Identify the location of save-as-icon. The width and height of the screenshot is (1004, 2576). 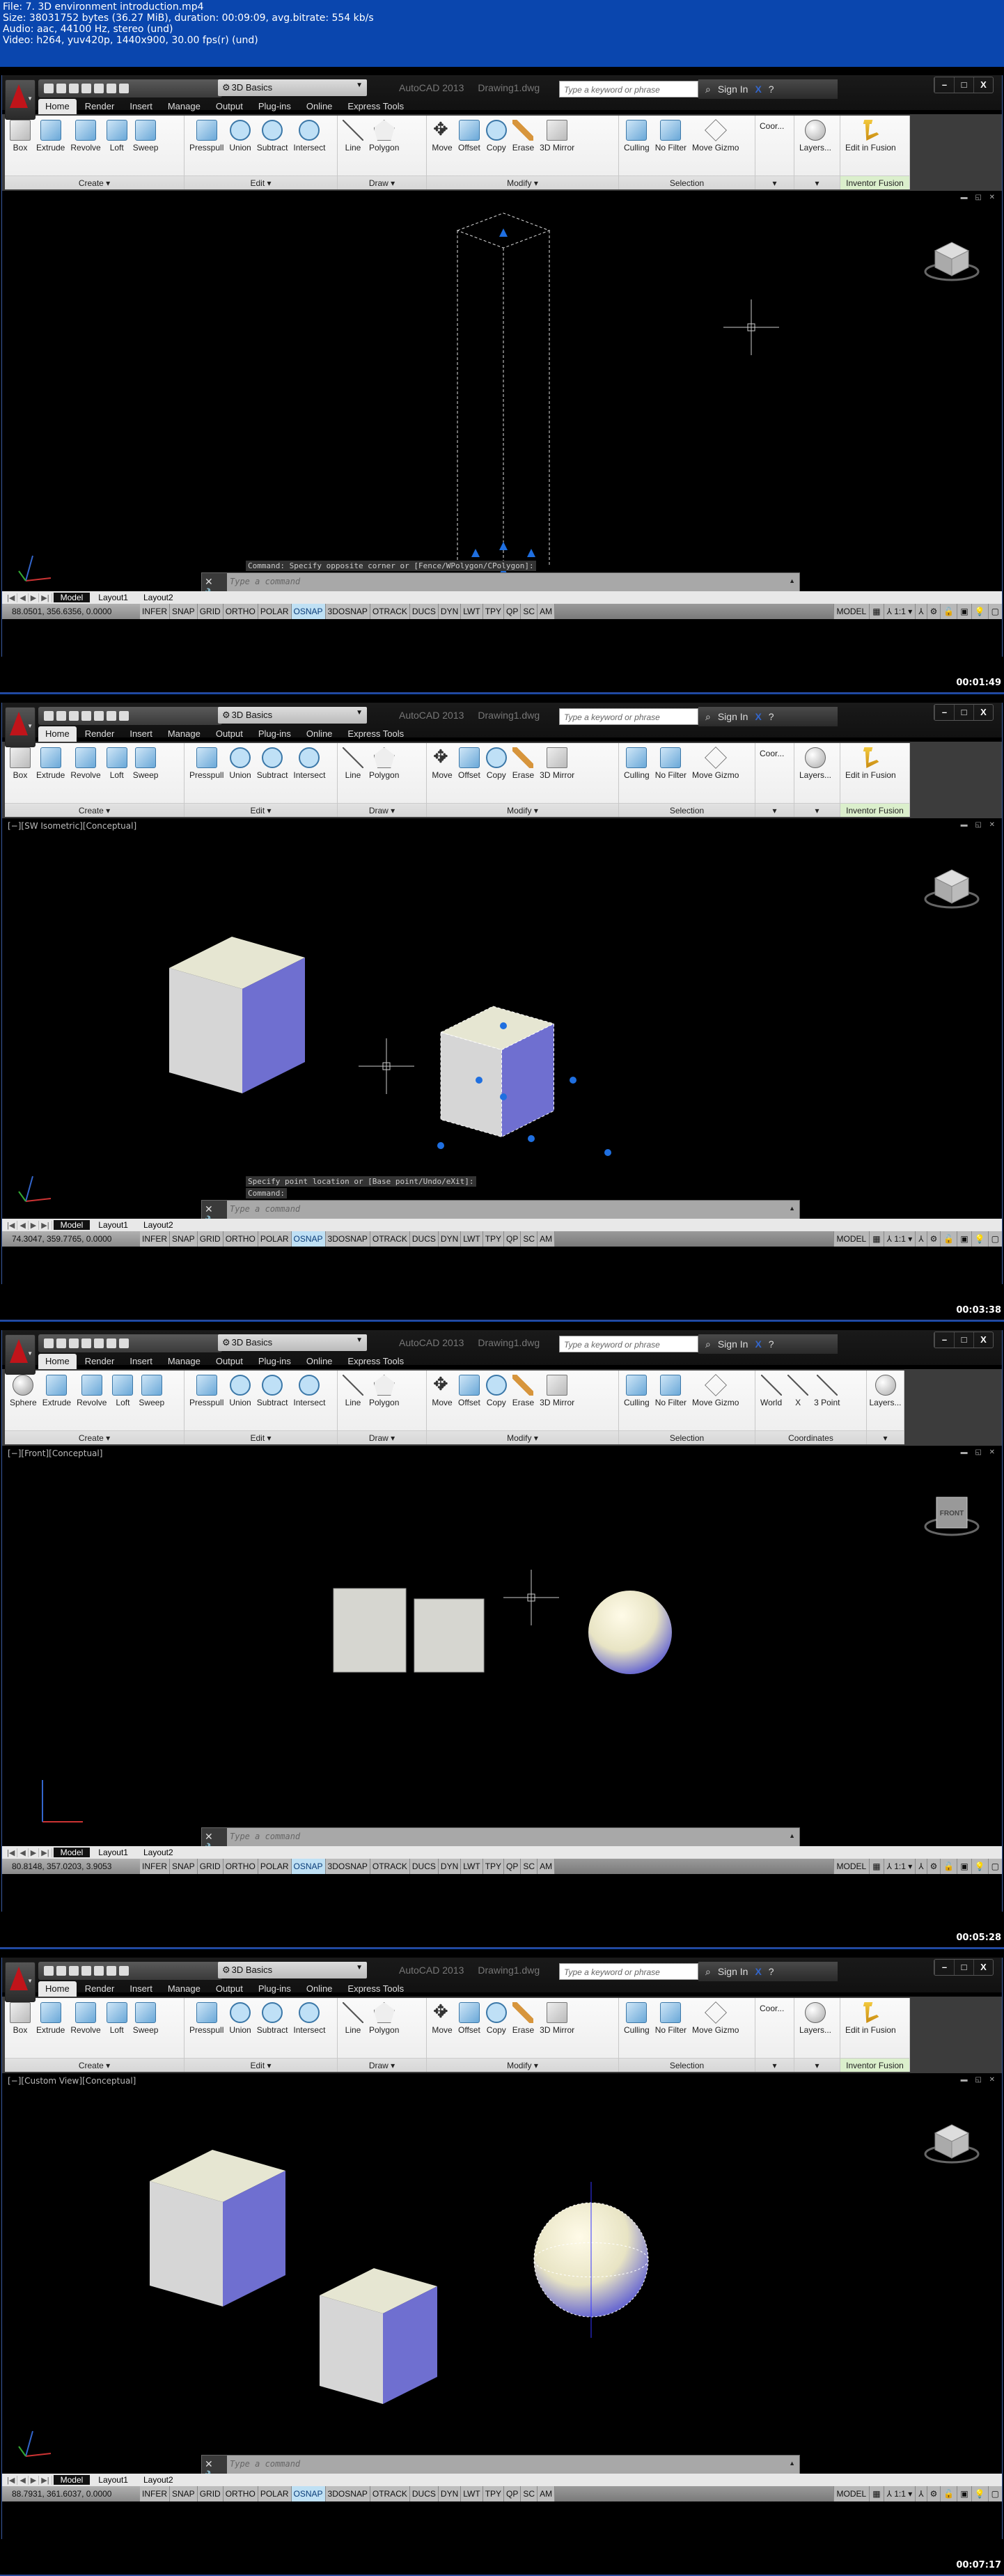
(86, 716).